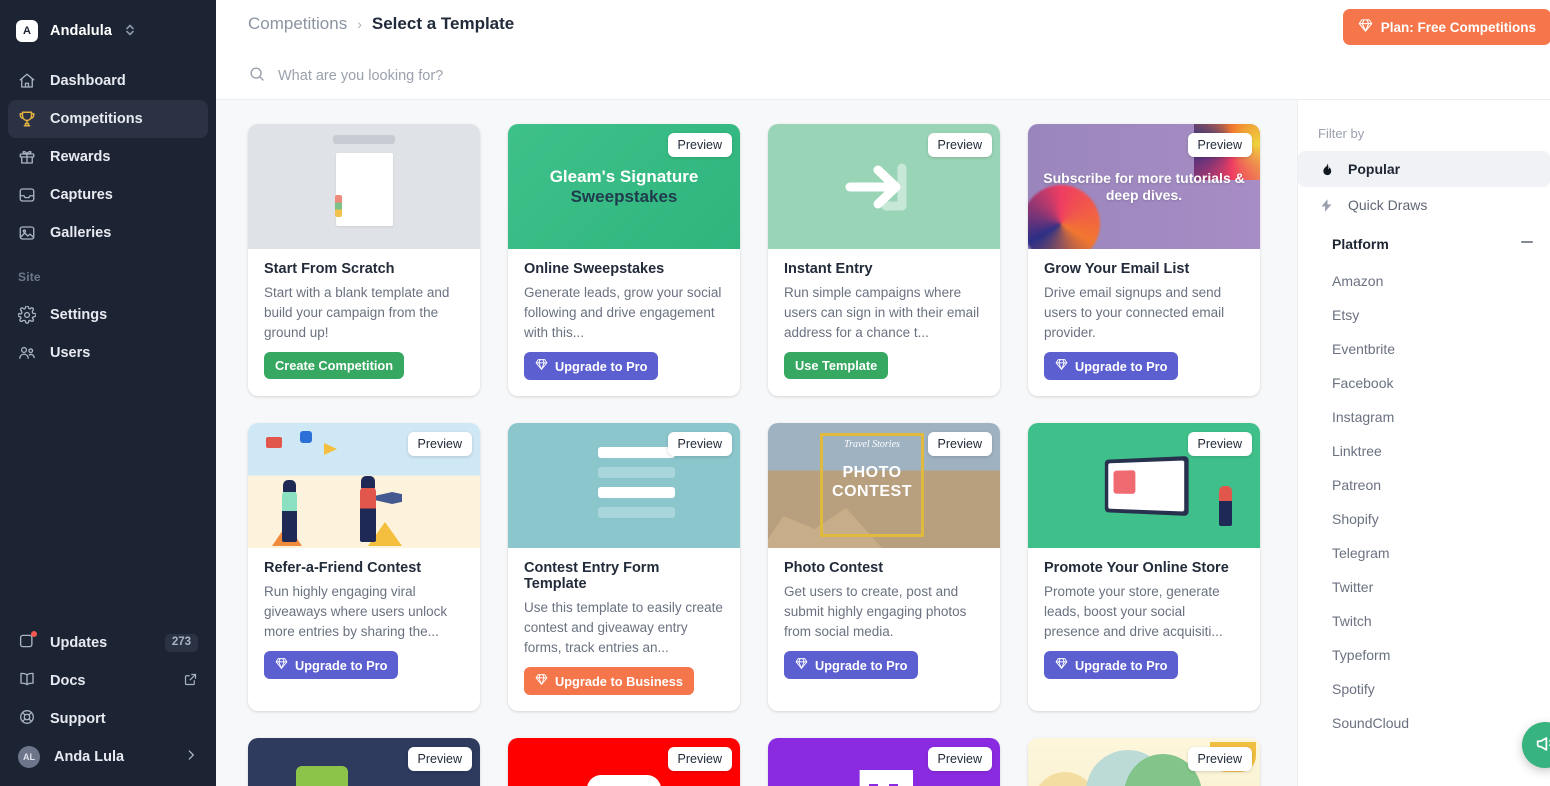 The height and width of the screenshot is (786, 1550). What do you see at coordinates (108, 157) in the screenshot?
I see `sidebar-item-rewards: Rewards` at bounding box center [108, 157].